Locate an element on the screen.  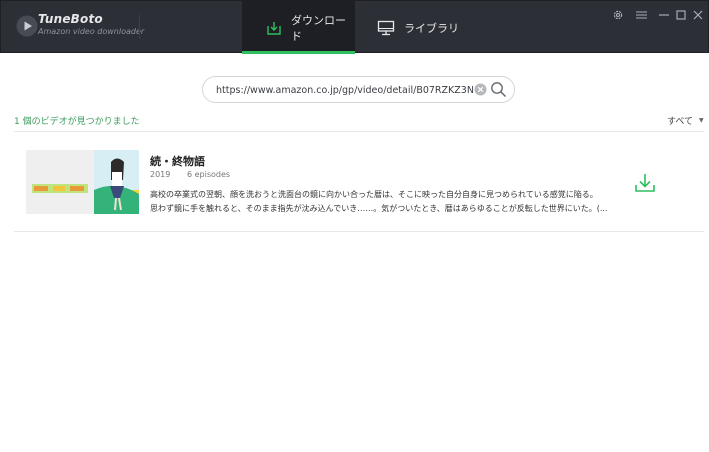
download-icon is located at coordinates (645, 183).